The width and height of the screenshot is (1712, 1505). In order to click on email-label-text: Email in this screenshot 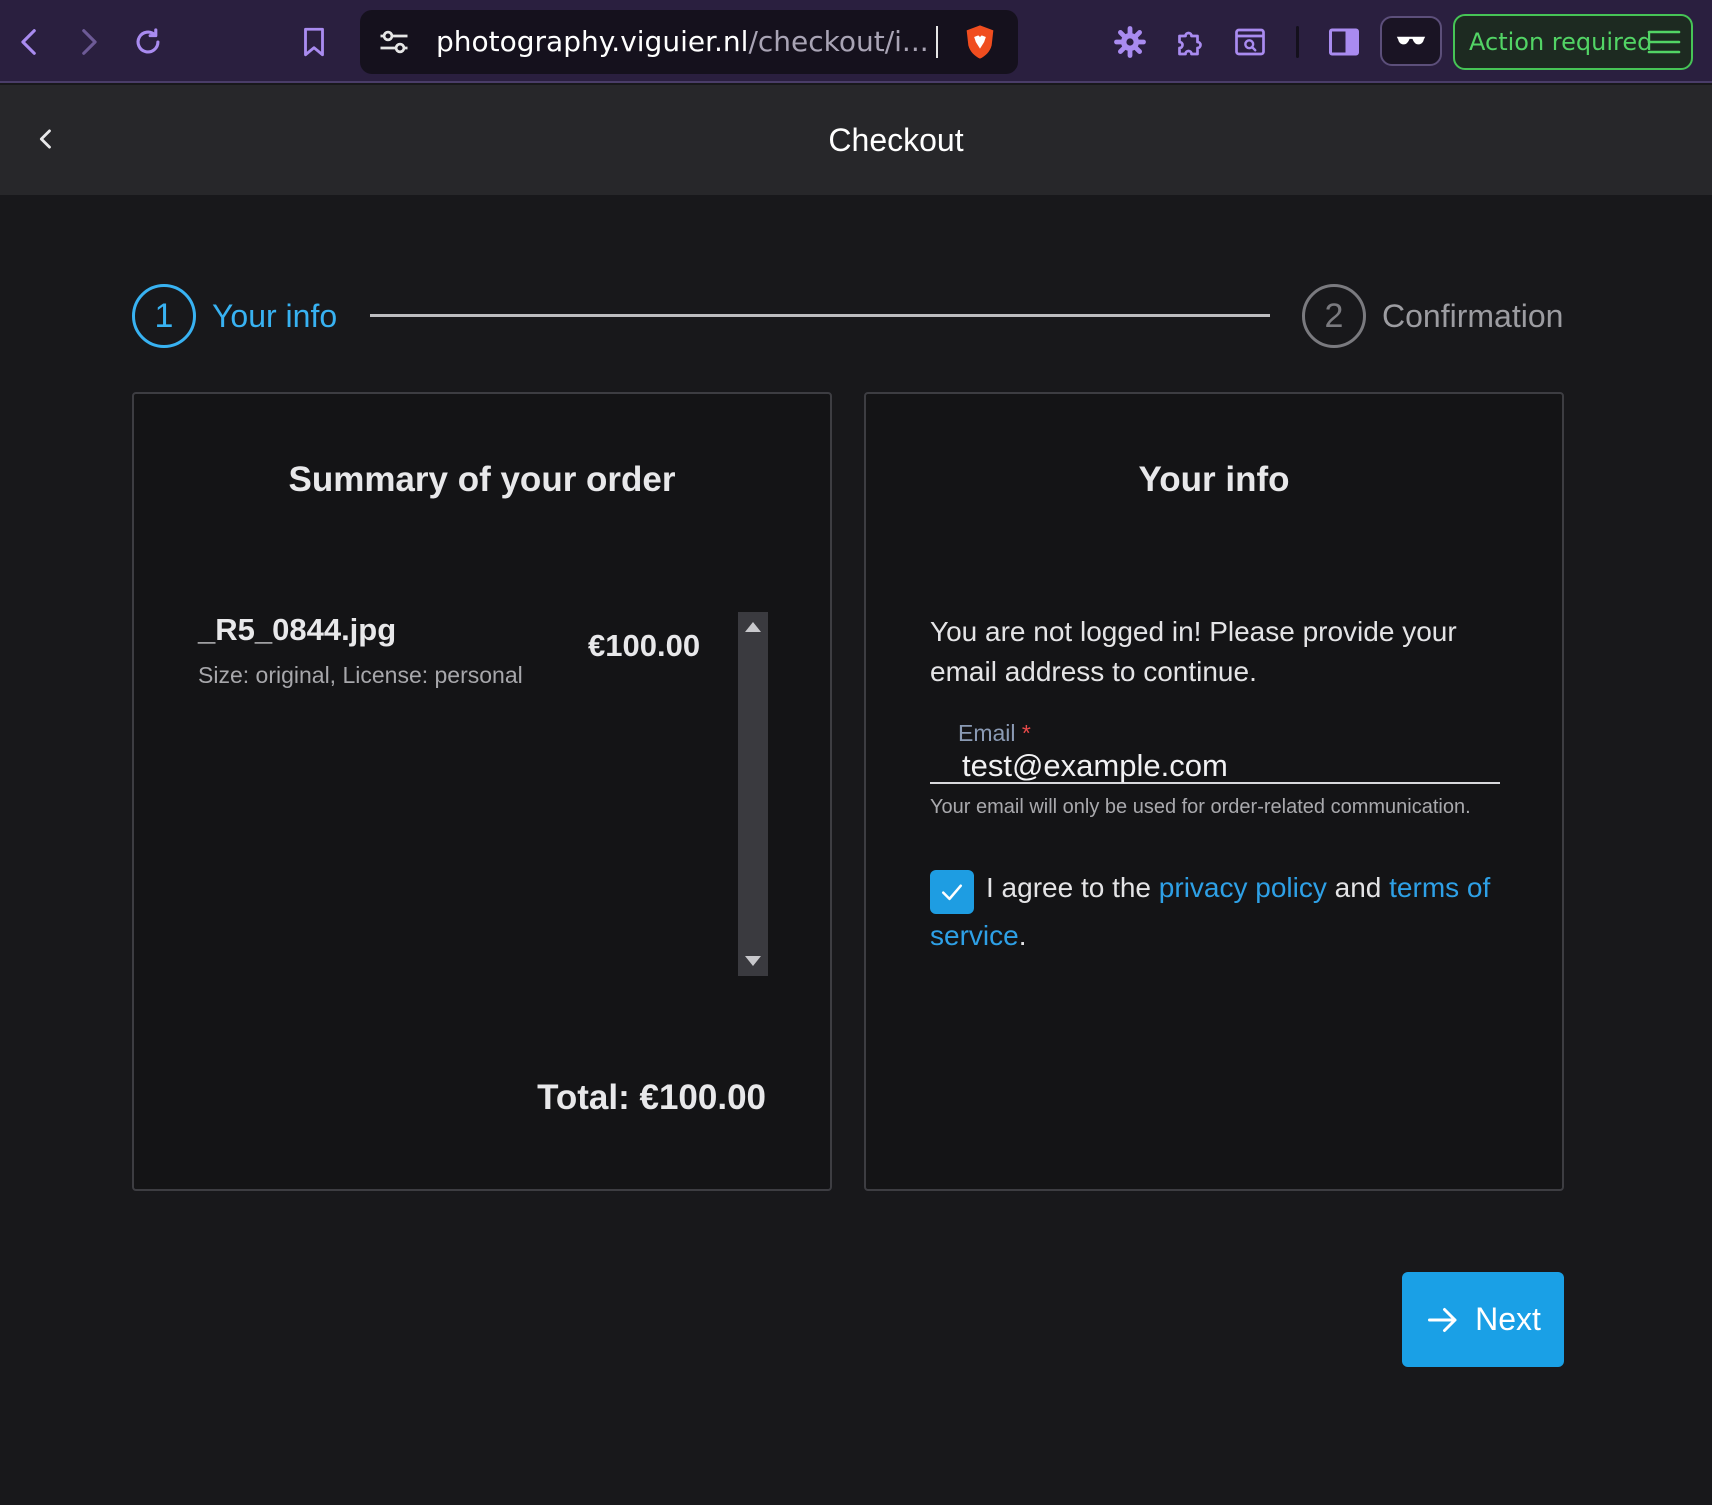, I will do `click(987, 733)`.